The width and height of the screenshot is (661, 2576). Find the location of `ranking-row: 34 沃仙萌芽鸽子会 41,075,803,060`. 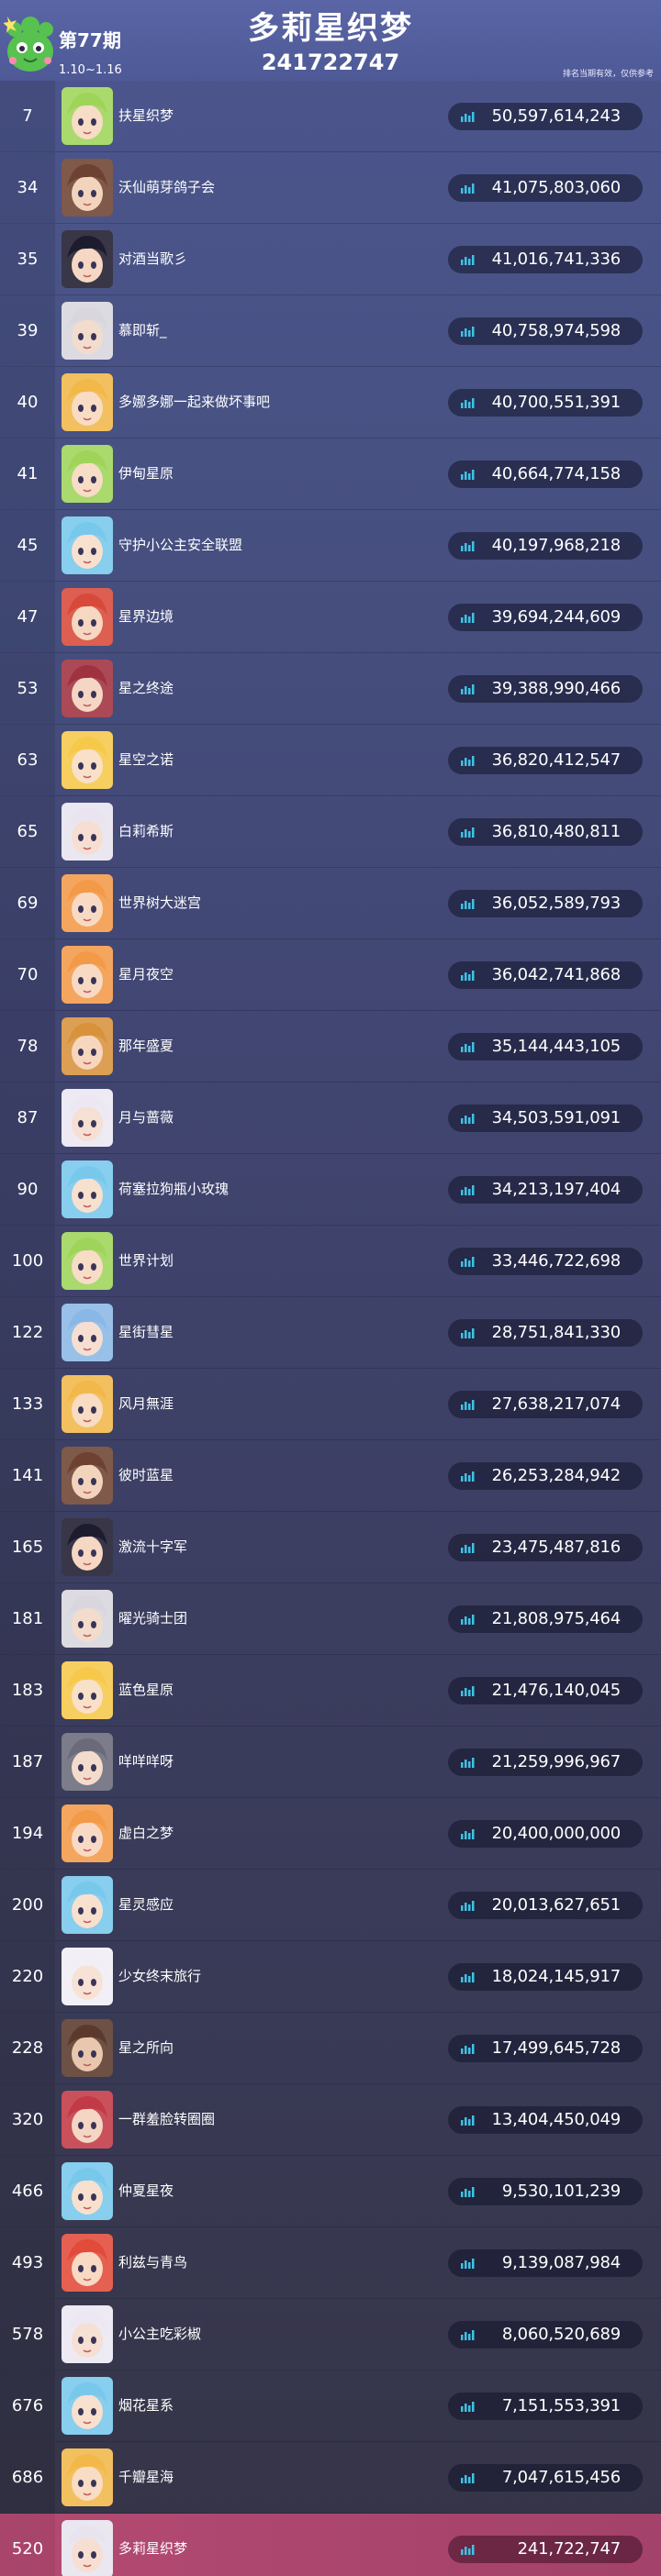

ranking-row: 34 沃仙萌芽鸽子会 41,075,803,060 is located at coordinates (330, 188).